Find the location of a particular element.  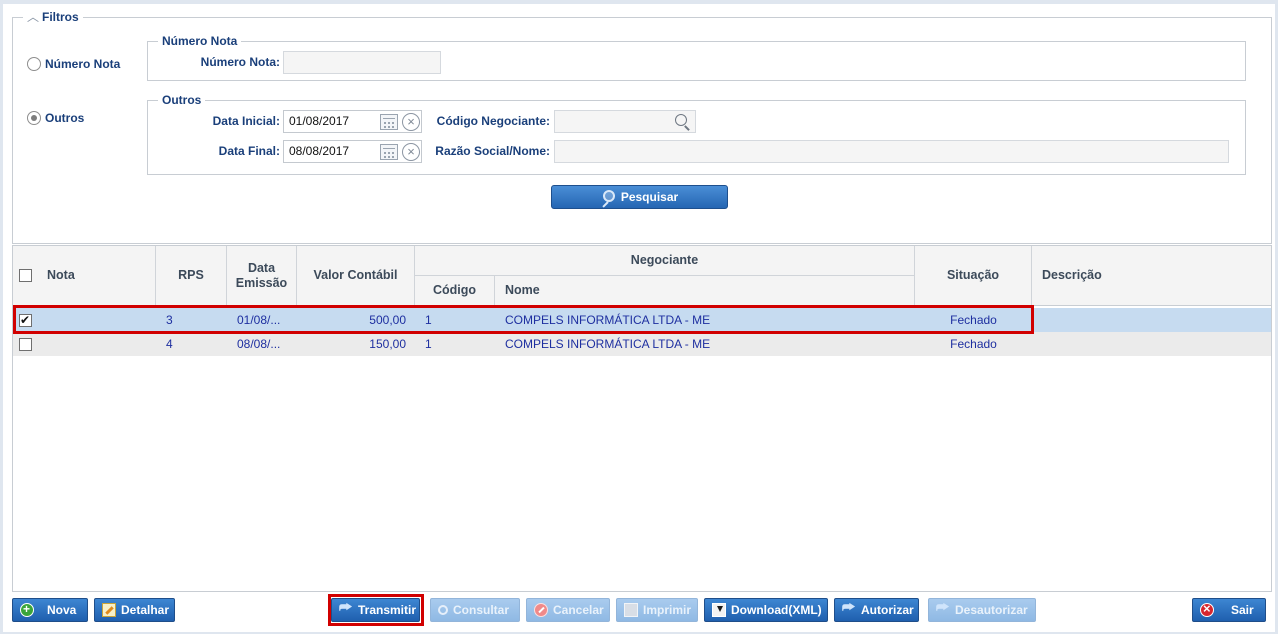

exit-icon is located at coordinates (1207, 609).